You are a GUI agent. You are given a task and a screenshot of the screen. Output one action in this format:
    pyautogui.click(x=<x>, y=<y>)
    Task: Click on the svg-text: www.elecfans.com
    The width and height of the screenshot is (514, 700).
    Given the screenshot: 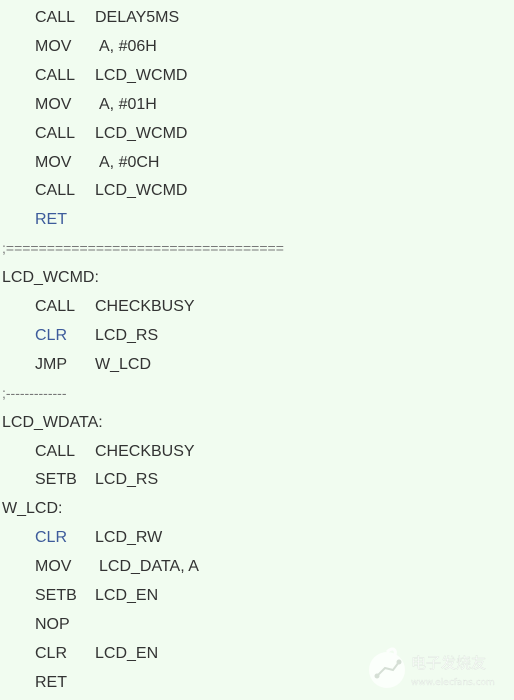 What is the action you would take?
    pyautogui.click(x=453, y=683)
    